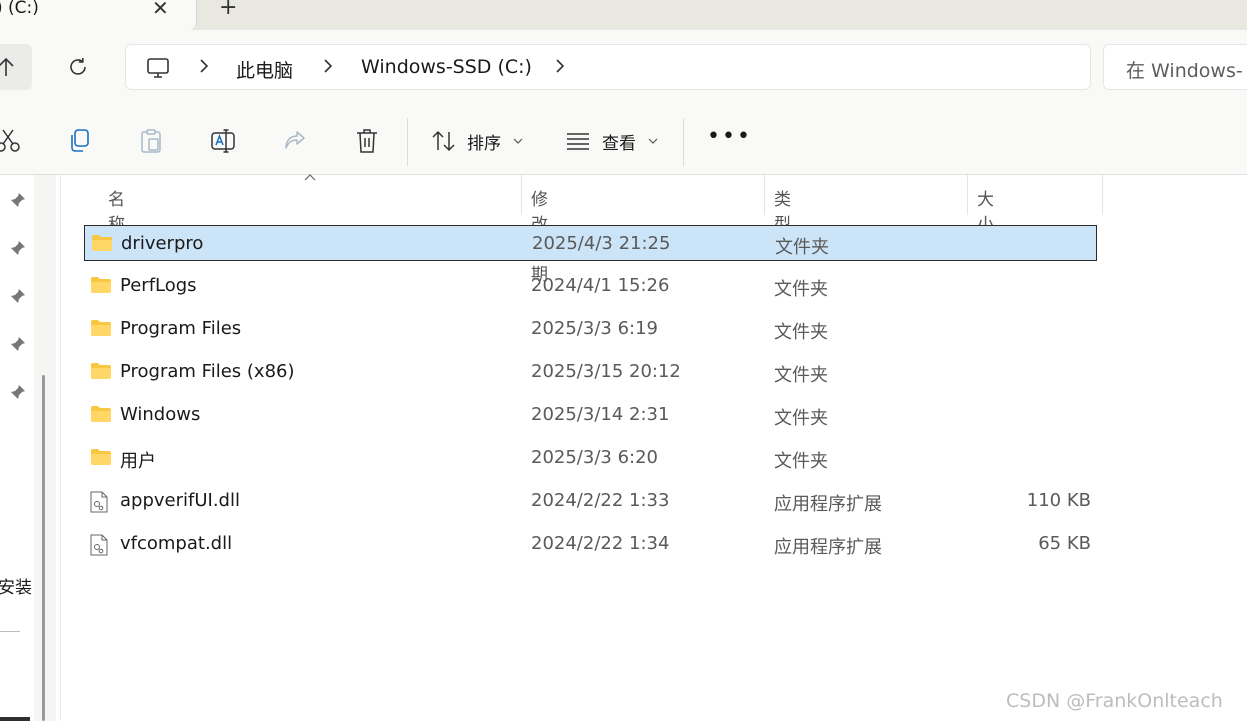 This screenshot has width=1247, height=721. I want to click on file-row: Program Files (x86) 2025/3/15 20:12 文件夹, so click(590, 372).